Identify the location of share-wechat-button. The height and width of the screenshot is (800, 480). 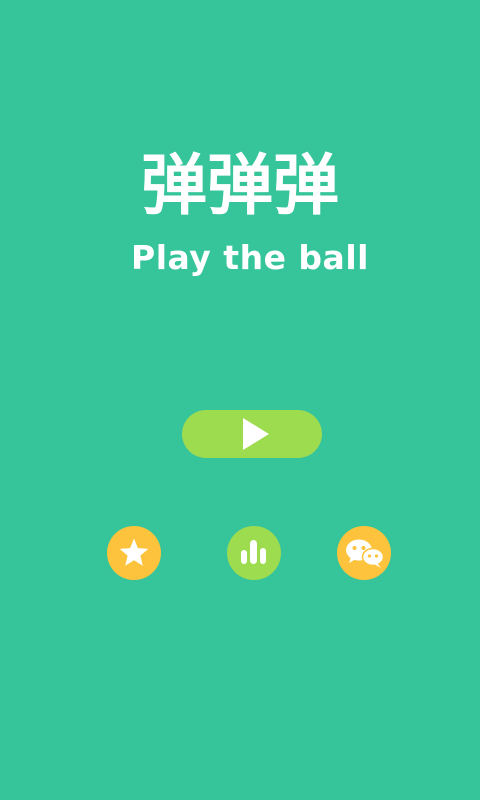
(364, 553).